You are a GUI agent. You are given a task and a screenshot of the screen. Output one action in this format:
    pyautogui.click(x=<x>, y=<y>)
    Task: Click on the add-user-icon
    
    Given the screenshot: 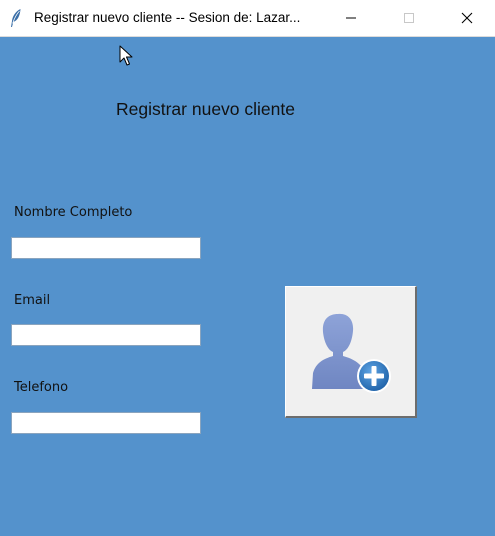 What is the action you would take?
    pyautogui.click(x=351, y=353)
    